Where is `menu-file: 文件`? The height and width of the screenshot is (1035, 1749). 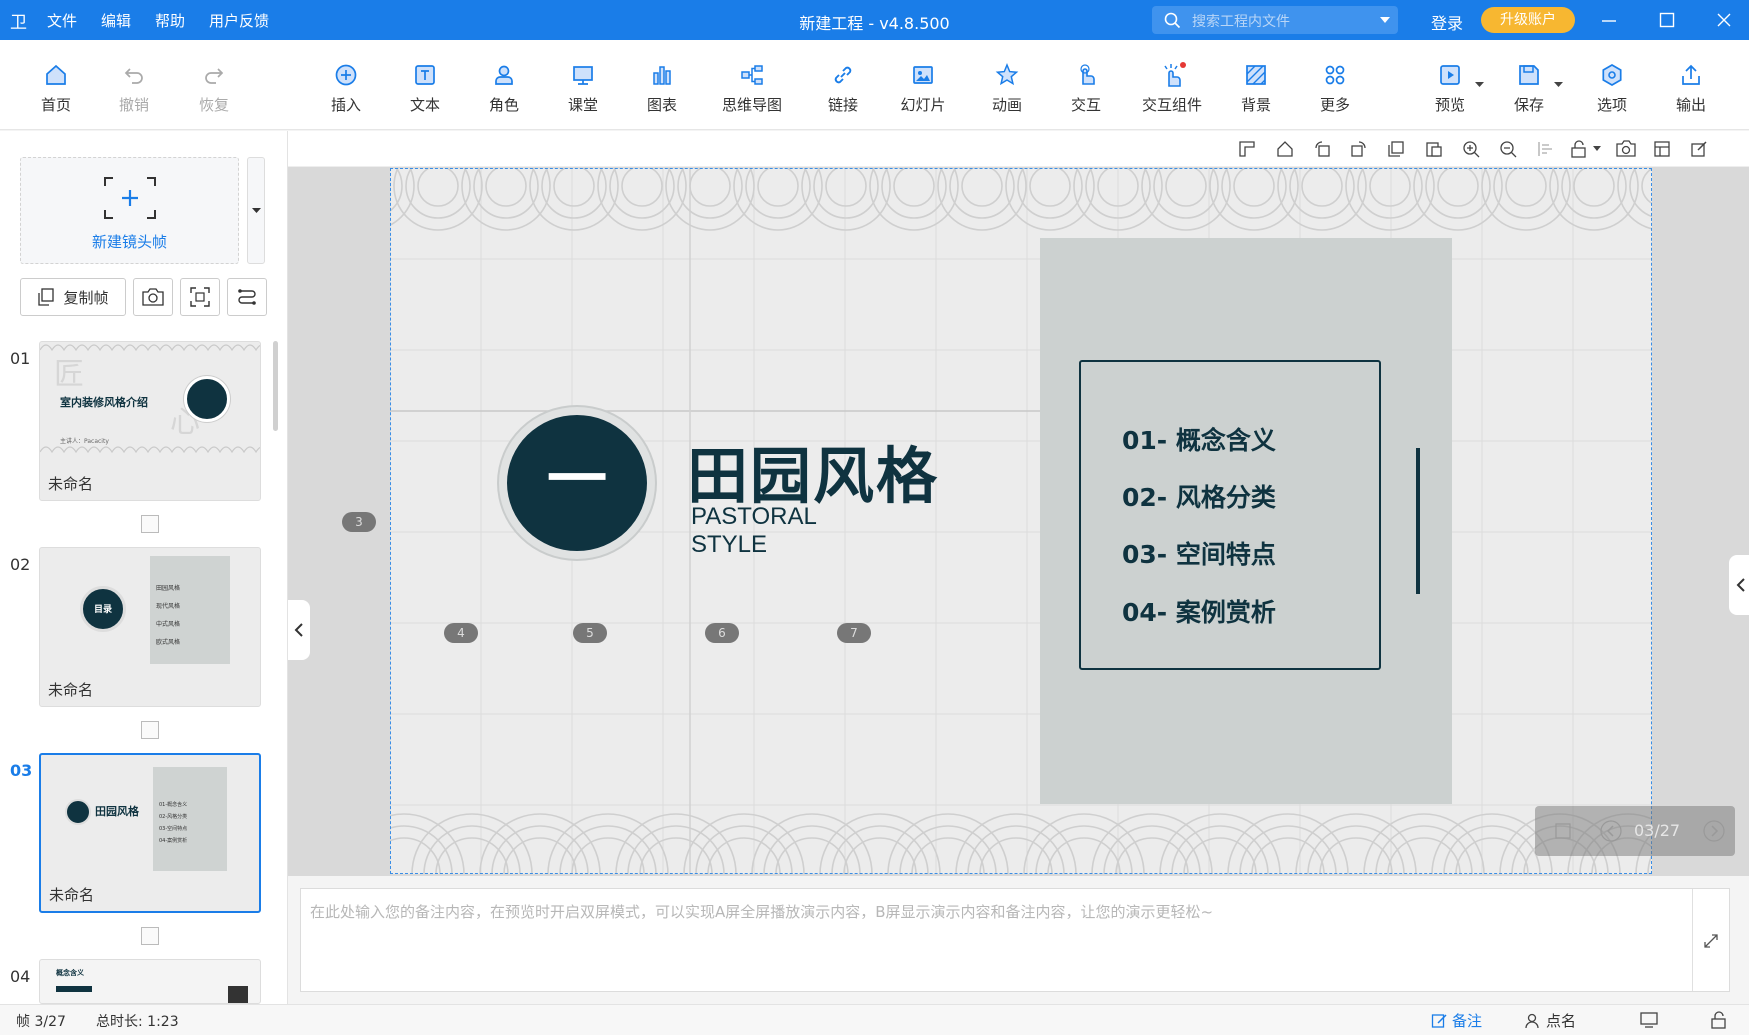
menu-file: 文件 is located at coordinates (62, 20).